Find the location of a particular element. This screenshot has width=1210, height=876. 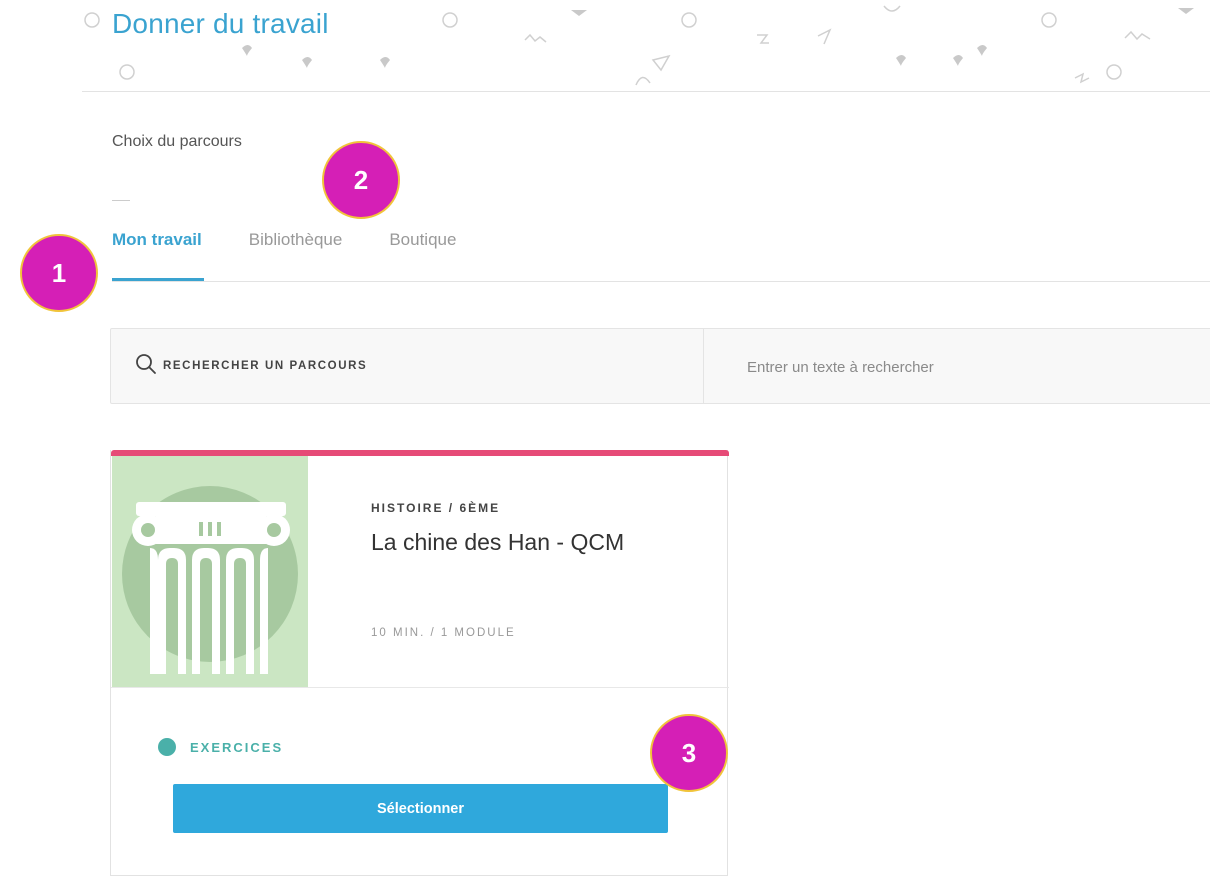

annotation-badge-2: 2 is located at coordinates (361, 180).